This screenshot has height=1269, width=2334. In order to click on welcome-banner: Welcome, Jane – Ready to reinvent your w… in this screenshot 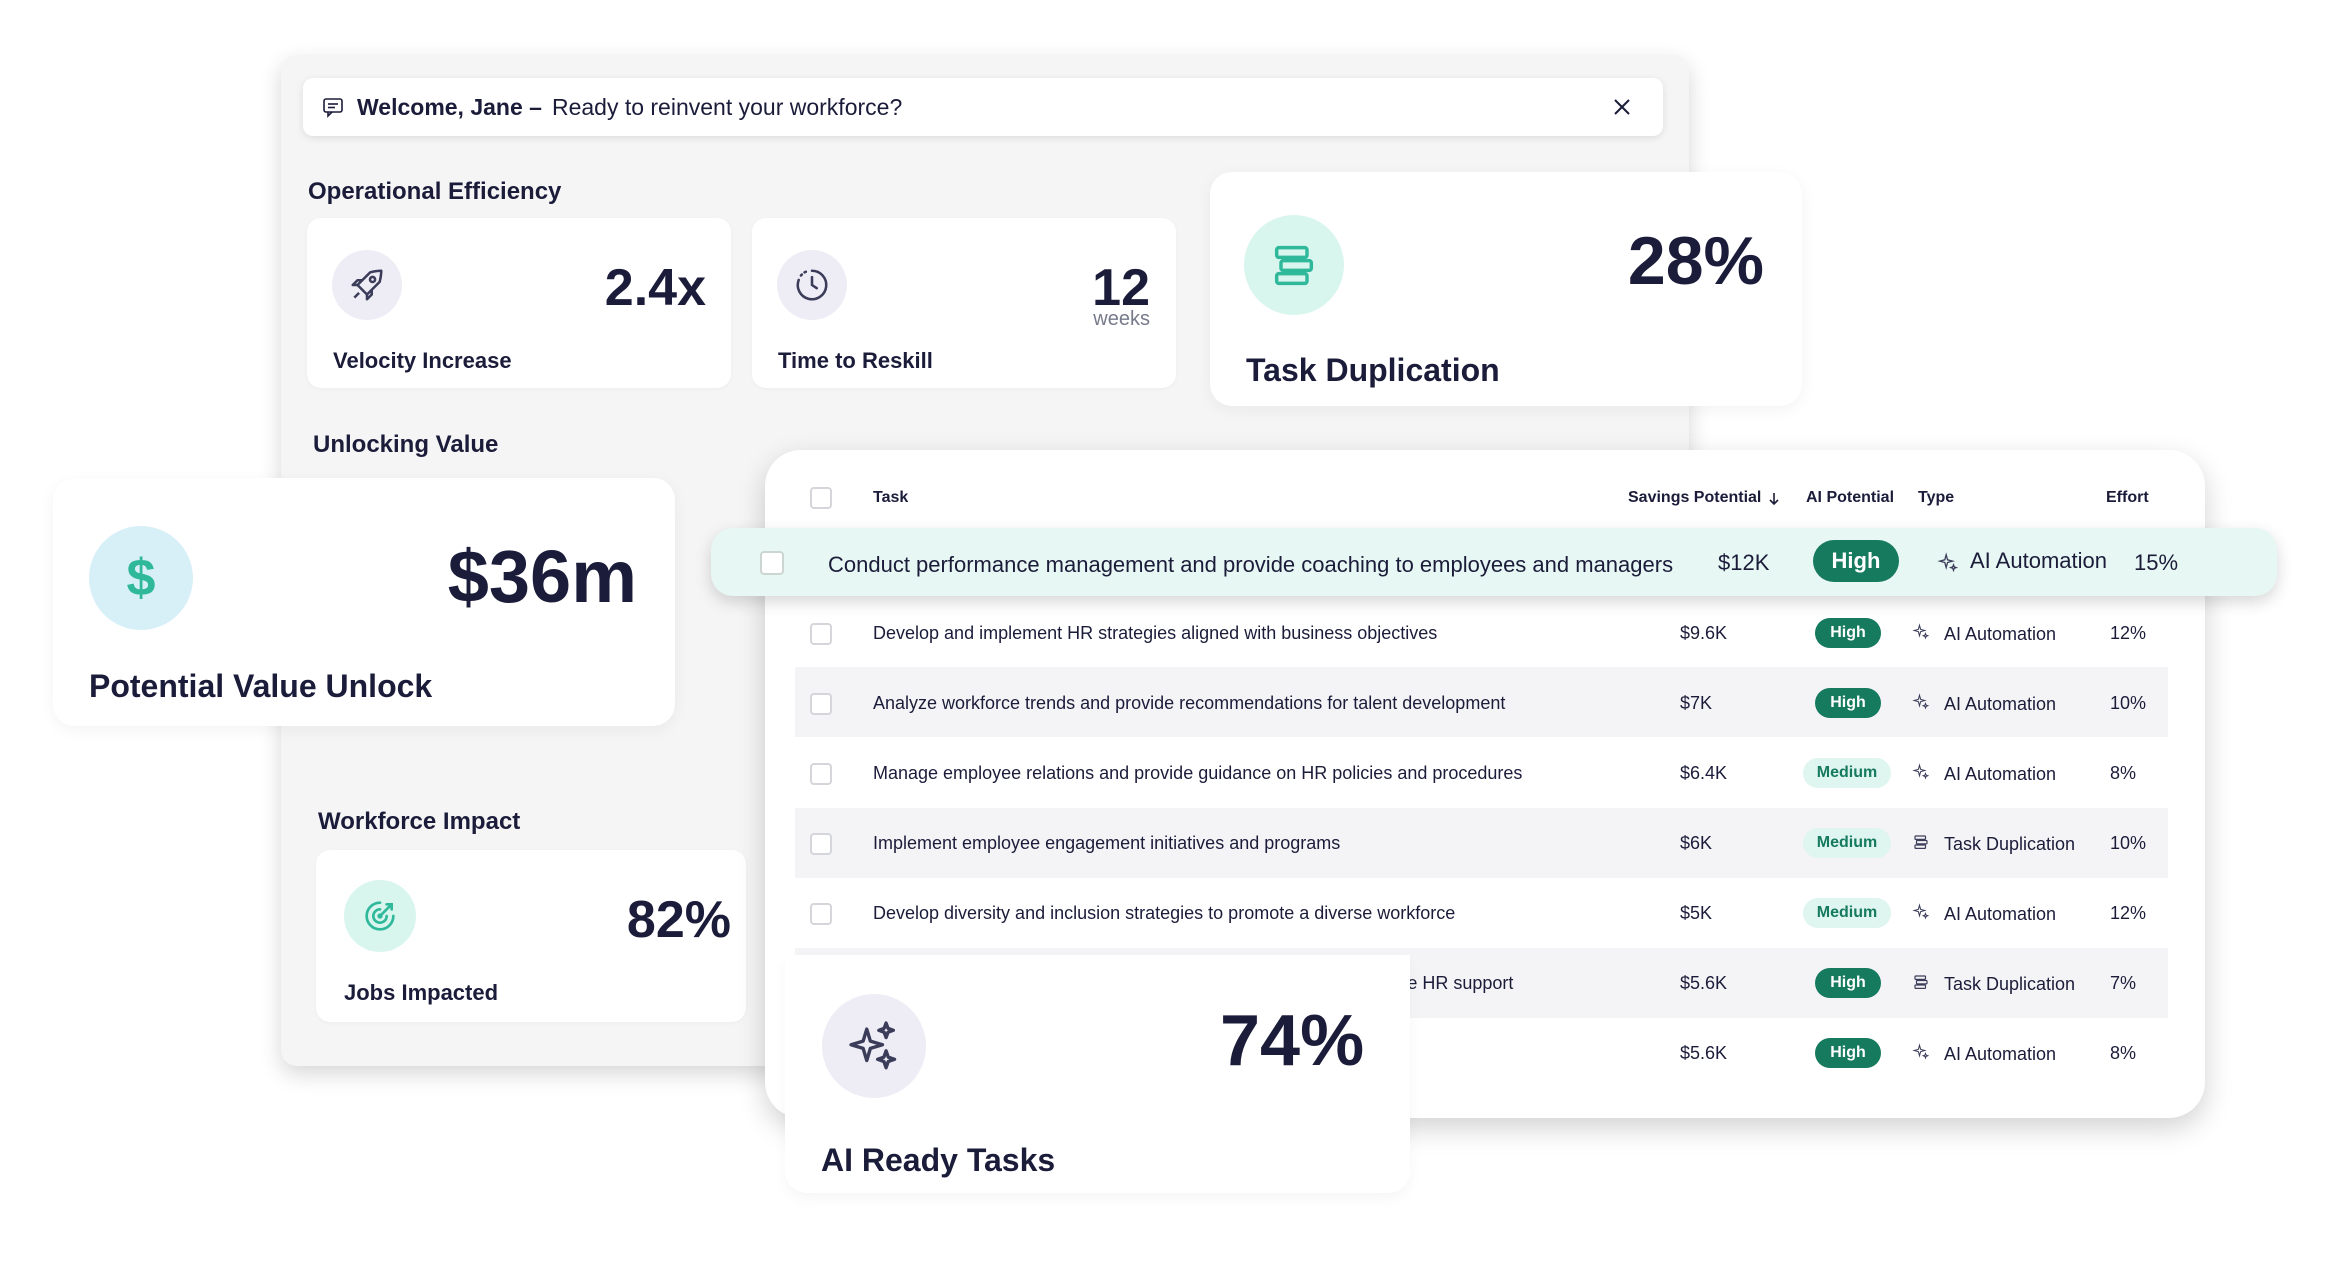, I will do `click(983, 107)`.